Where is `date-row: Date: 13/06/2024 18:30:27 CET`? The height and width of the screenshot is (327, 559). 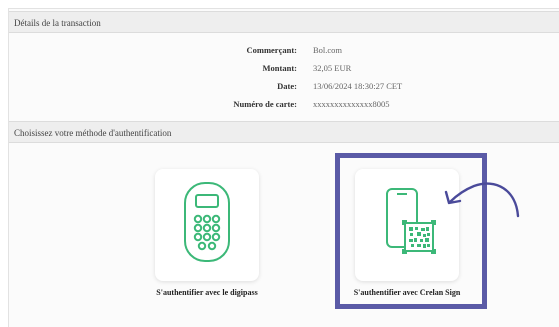 date-row: Date: 13/06/2024 18:30:27 CET is located at coordinates (284, 90).